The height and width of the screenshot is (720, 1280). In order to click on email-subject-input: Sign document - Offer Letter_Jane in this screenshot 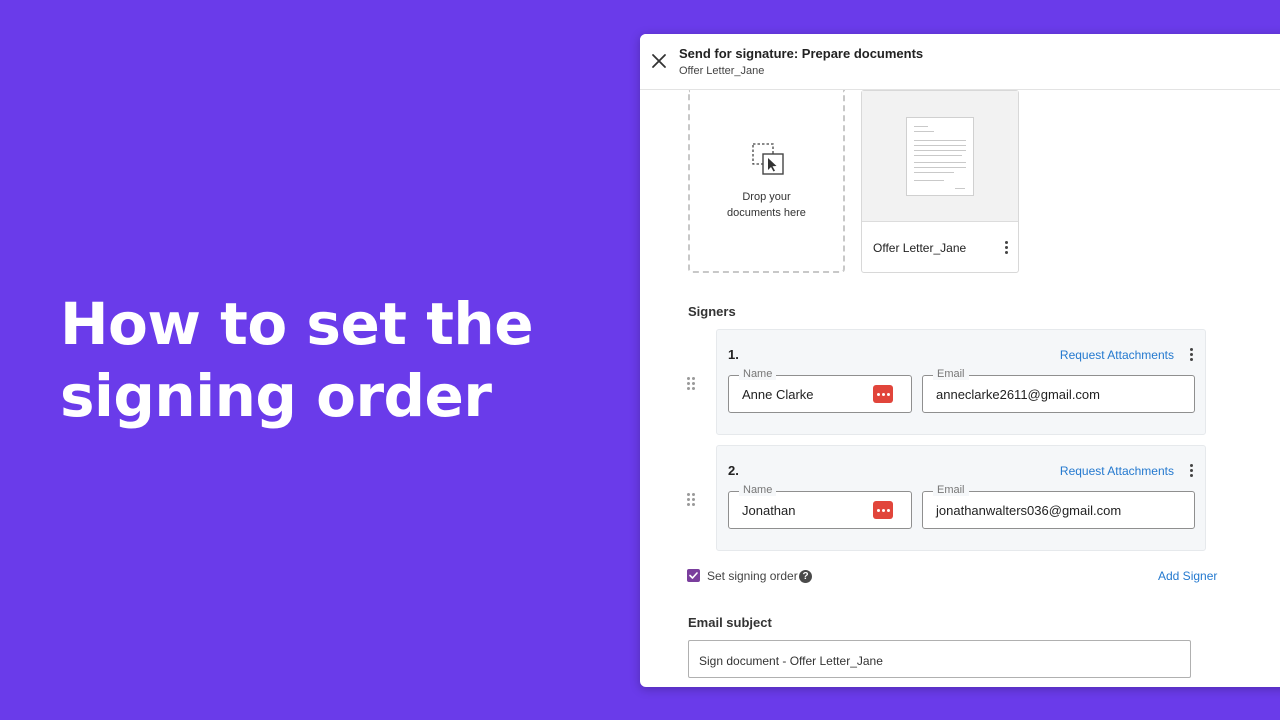, I will do `click(939, 659)`.